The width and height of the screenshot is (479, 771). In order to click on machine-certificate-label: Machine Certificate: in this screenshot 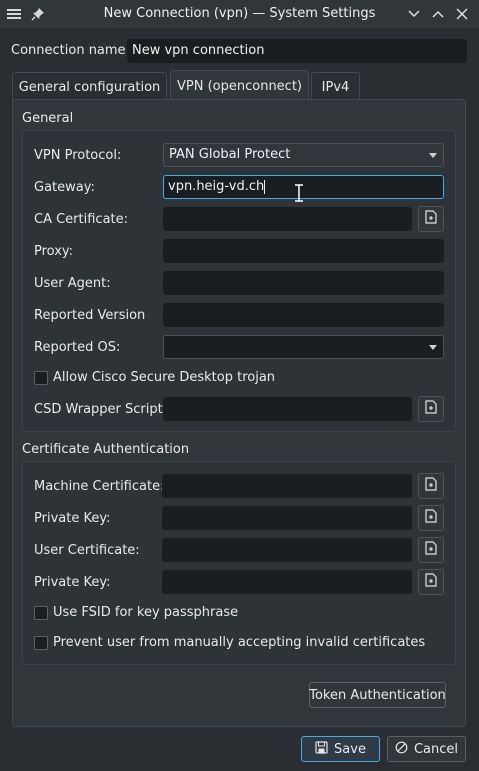, I will do `click(99, 486)`.